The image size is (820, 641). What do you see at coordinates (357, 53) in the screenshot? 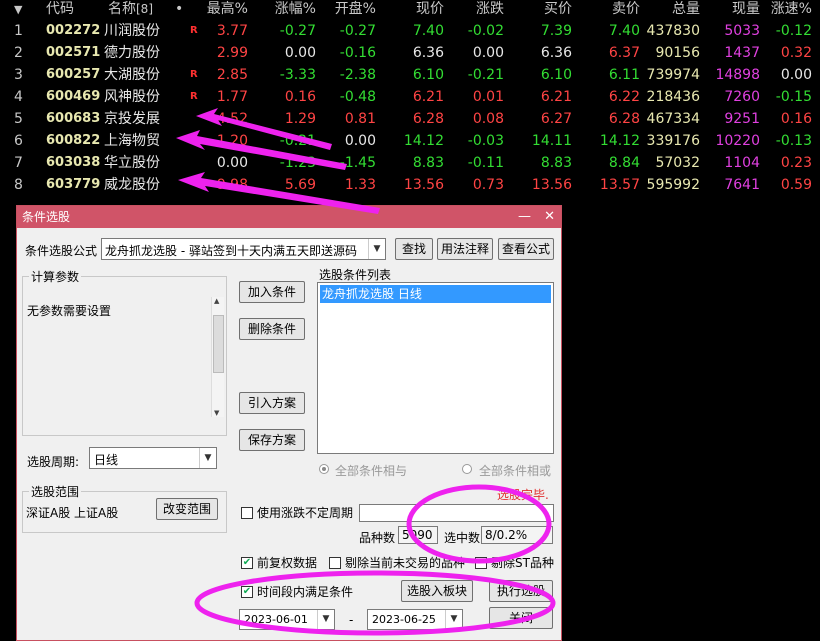
I see `cell-open: -0.16` at bounding box center [357, 53].